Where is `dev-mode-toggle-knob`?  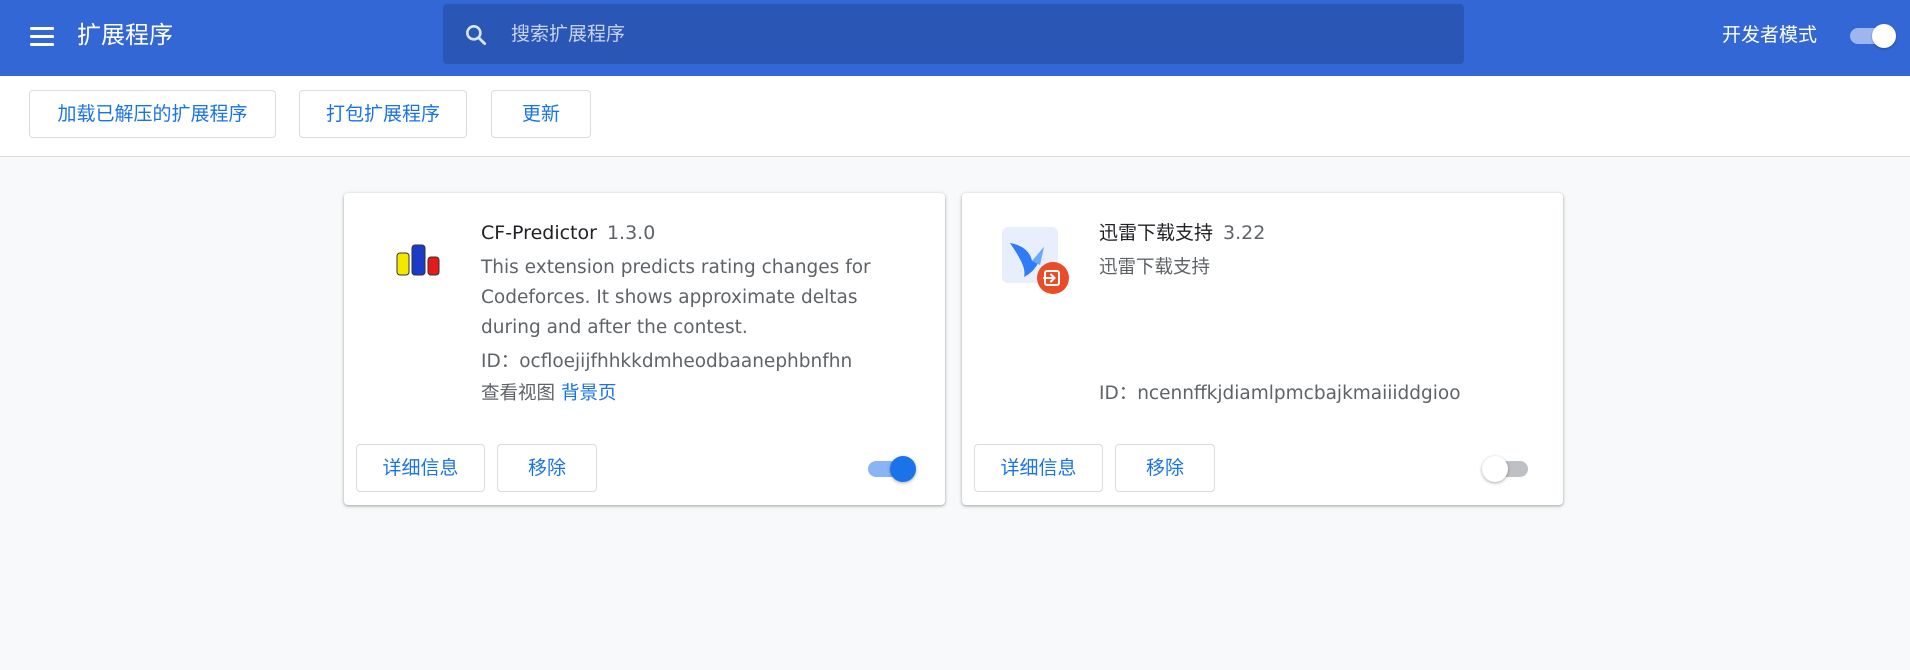
dev-mode-toggle-knob is located at coordinates (1884, 36).